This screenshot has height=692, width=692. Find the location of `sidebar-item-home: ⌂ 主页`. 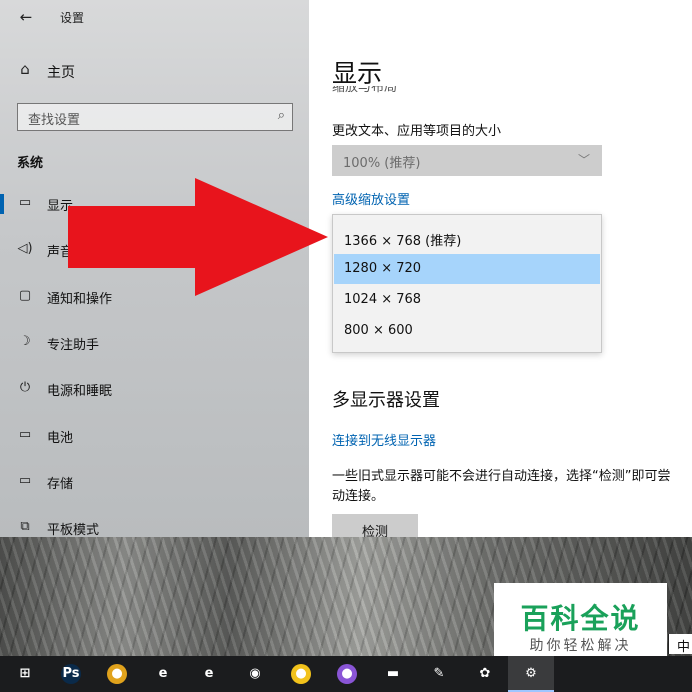

sidebar-item-home: ⌂ 主页 is located at coordinates (154, 71).